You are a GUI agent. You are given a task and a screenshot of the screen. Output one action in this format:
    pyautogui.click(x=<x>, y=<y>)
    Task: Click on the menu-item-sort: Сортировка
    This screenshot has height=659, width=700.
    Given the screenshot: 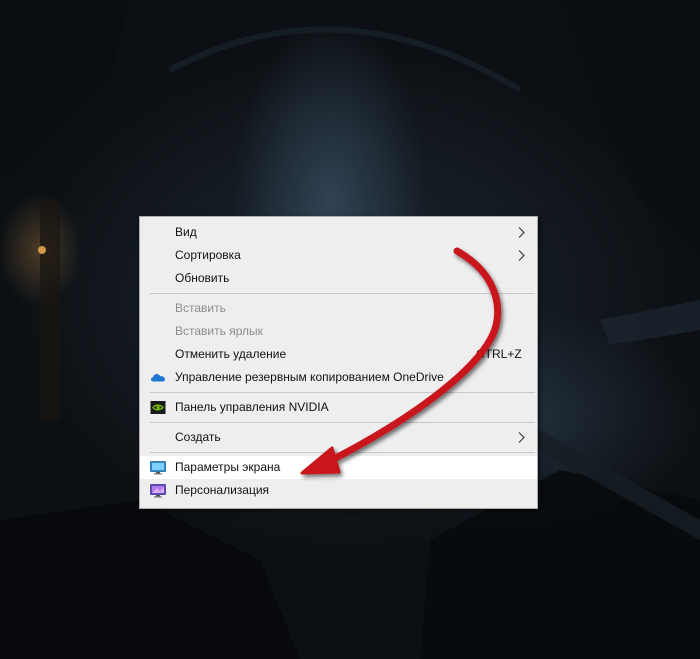 What is the action you would take?
    pyautogui.click(x=338, y=255)
    